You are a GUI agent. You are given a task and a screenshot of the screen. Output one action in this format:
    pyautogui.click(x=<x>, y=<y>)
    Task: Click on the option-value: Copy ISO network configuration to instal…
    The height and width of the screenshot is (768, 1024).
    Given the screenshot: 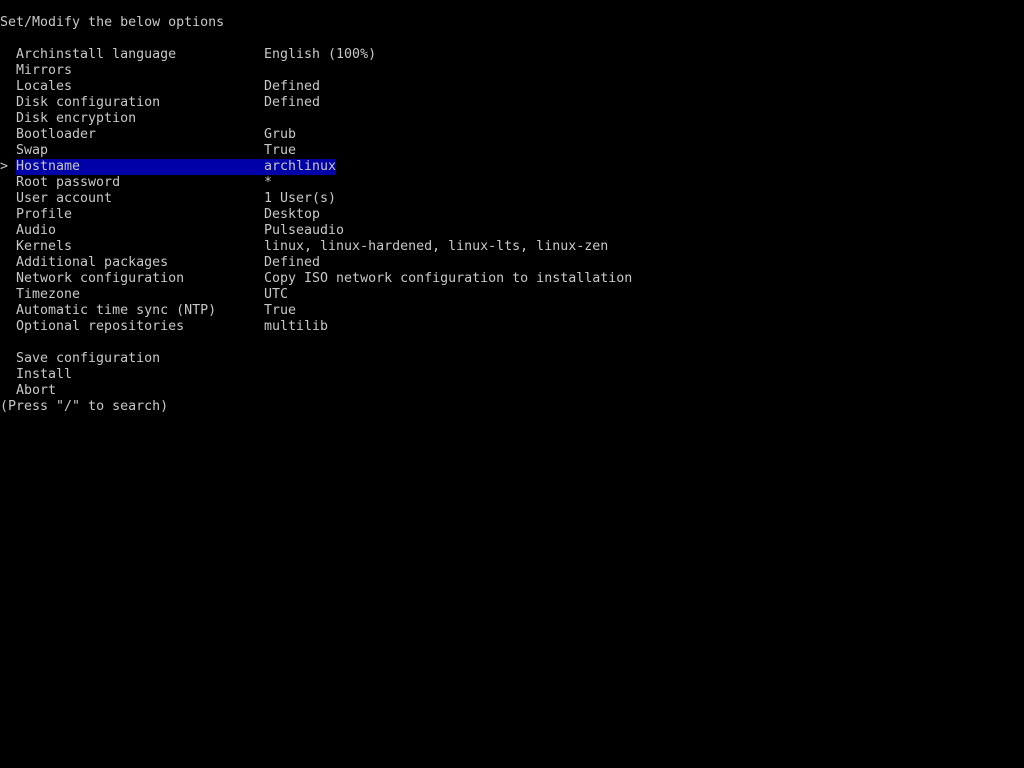 What is the action you would take?
    pyautogui.click(x=448, y=278)
    